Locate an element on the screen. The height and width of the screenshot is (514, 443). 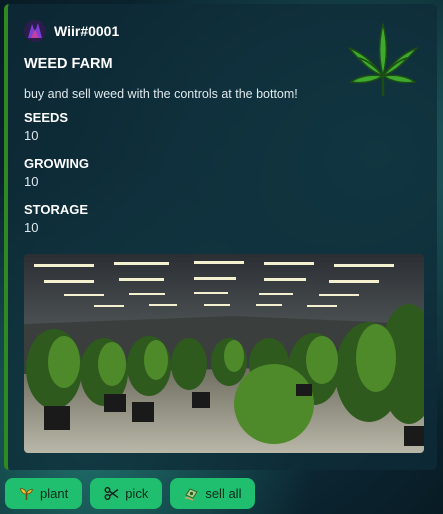
sell-all-button: sell all is located at coordinates (213, 493).